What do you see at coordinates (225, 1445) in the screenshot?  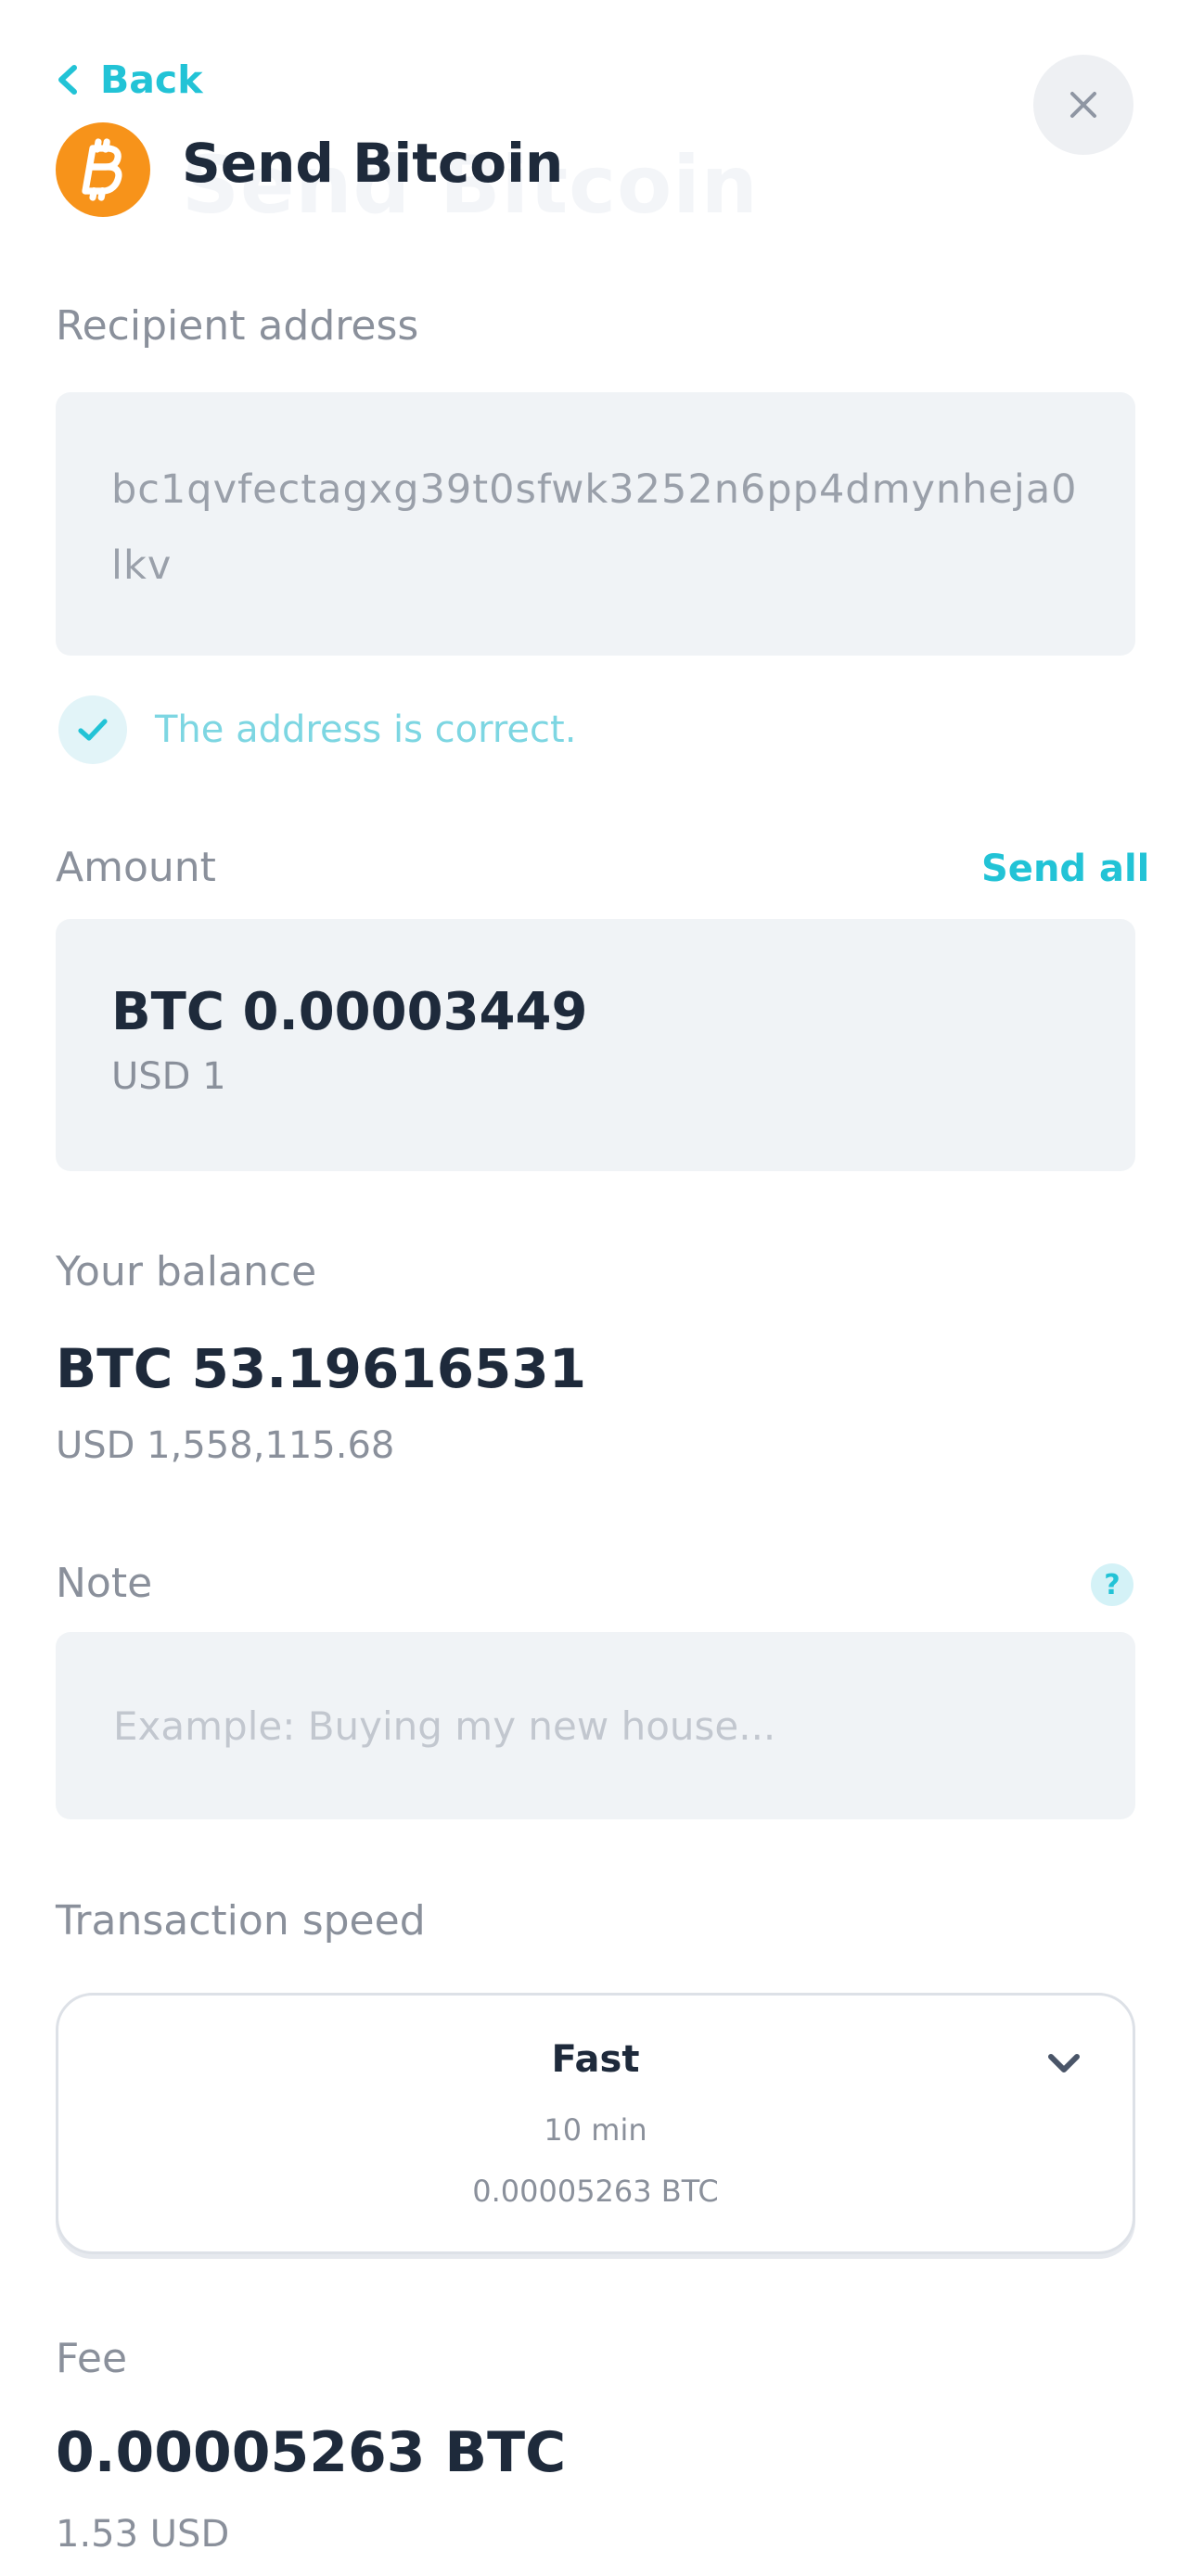 I see `balance-usd: USD 1,558,115.68` at bounding box center [225, 1445].